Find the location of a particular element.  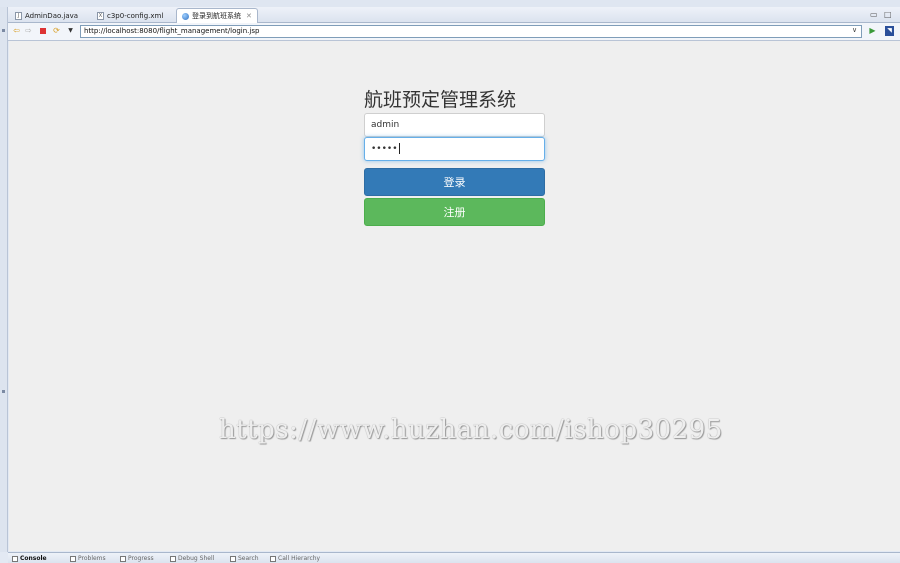

tab-label: Debug Shell is located at coordinates (196, 558).